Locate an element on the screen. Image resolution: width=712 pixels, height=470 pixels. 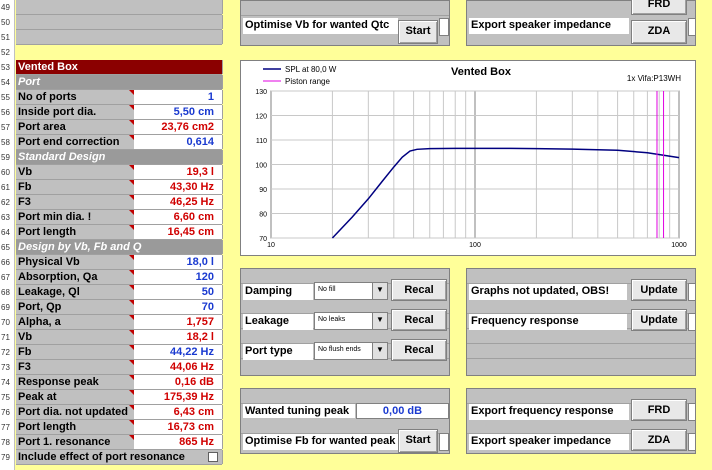
leakage-label: Leakage is located at coordinates (278, 322).